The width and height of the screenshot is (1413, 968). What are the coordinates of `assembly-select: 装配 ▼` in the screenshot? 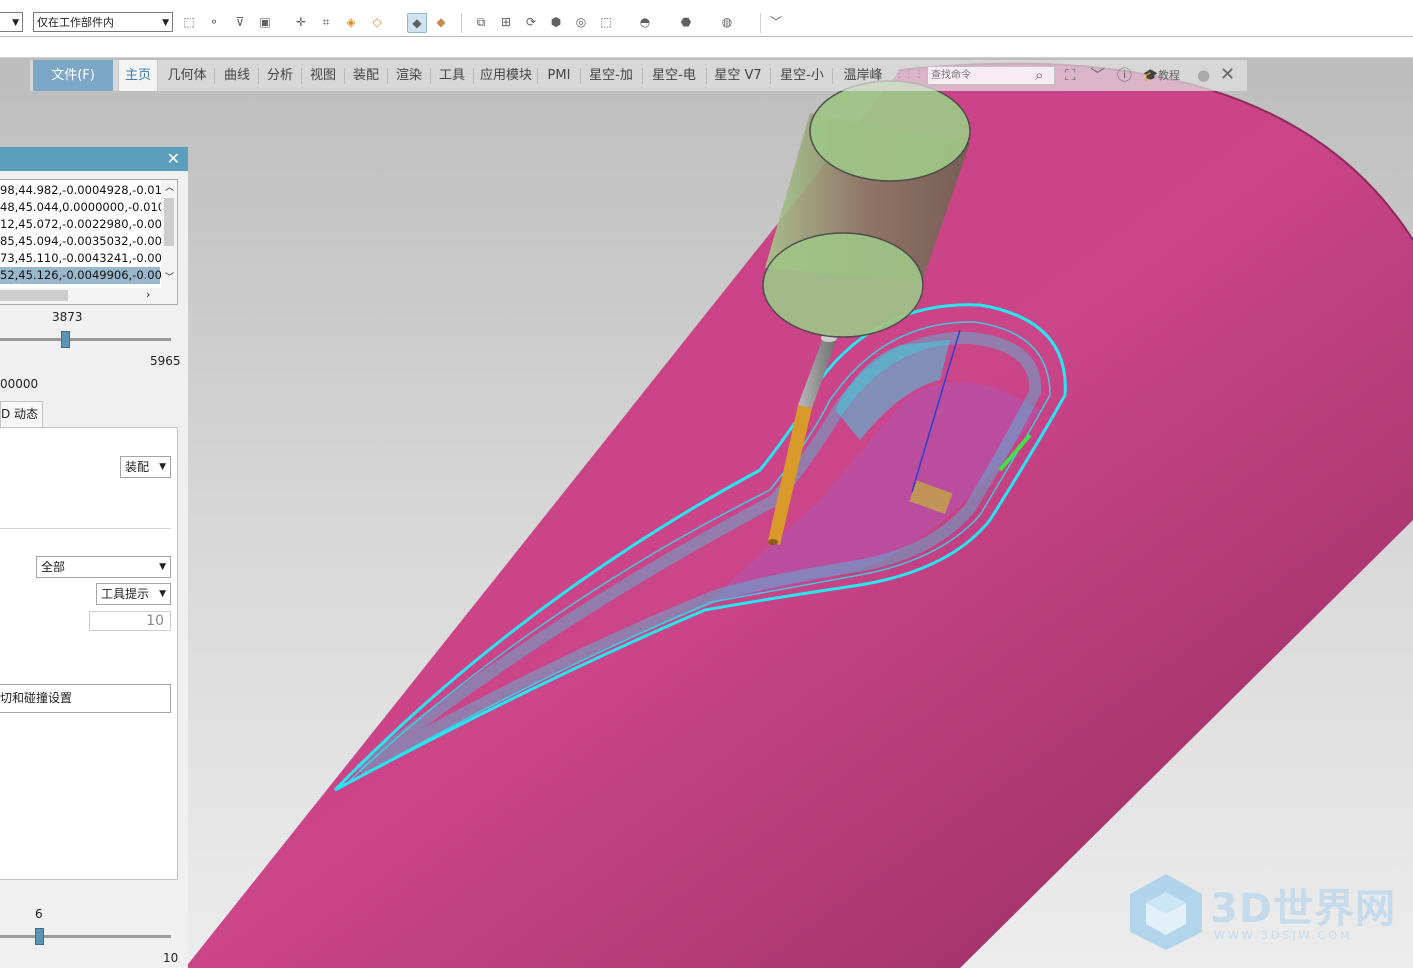 It's located at (145, 467).